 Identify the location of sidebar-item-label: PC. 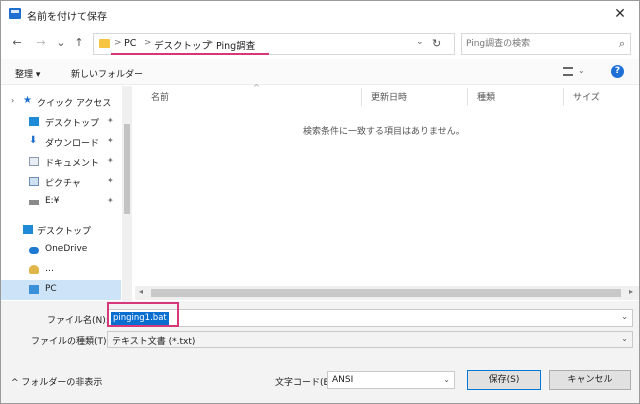
(51, 289).